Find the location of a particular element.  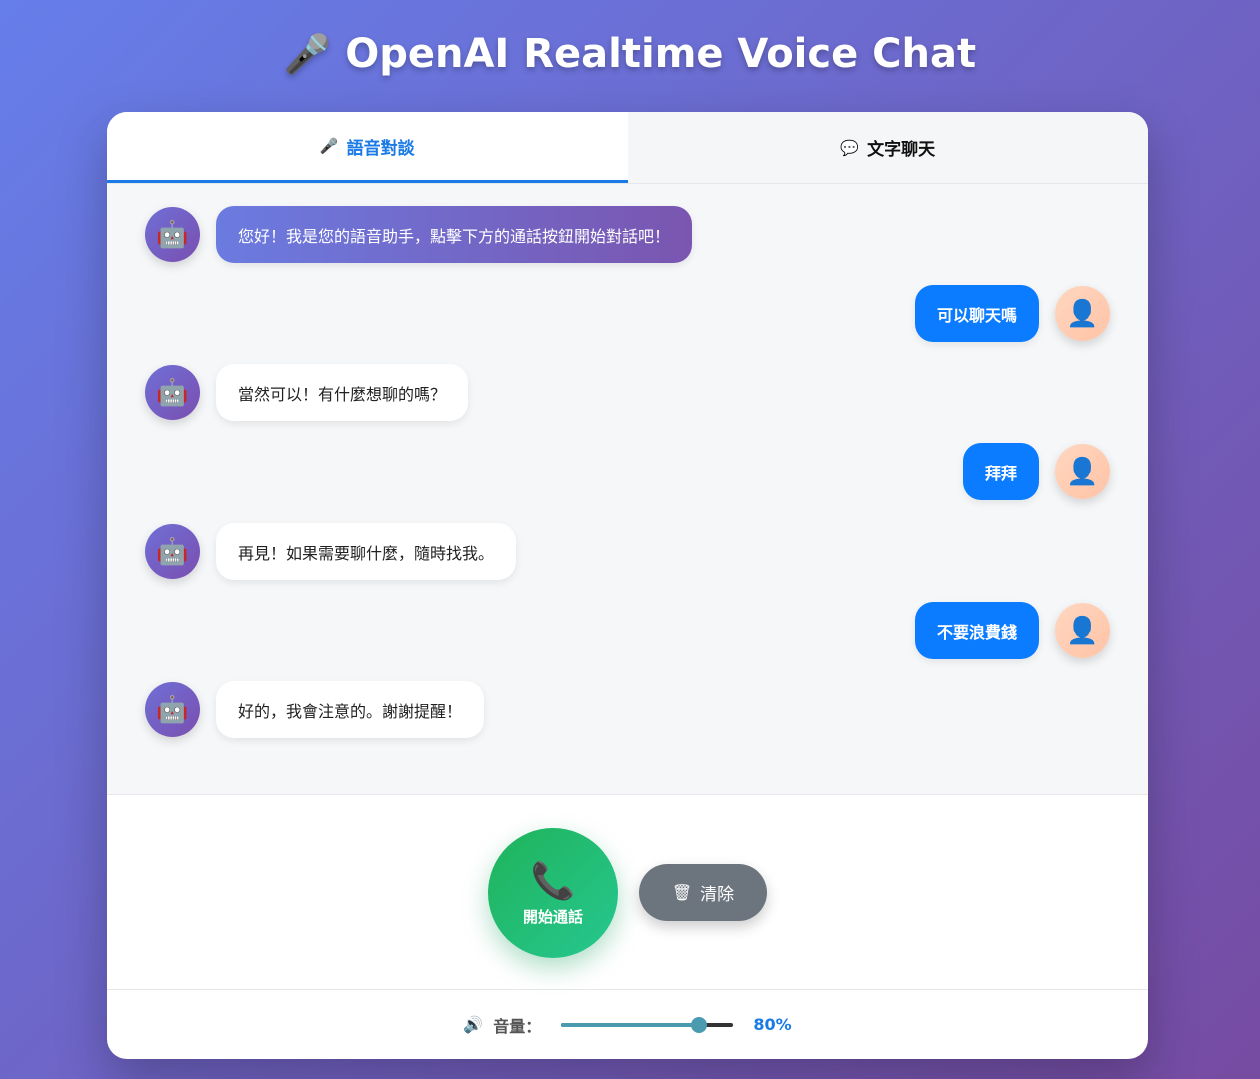

call-controls: 📞 開始通話 🗑 清除 is located at coordinates (627, 892).